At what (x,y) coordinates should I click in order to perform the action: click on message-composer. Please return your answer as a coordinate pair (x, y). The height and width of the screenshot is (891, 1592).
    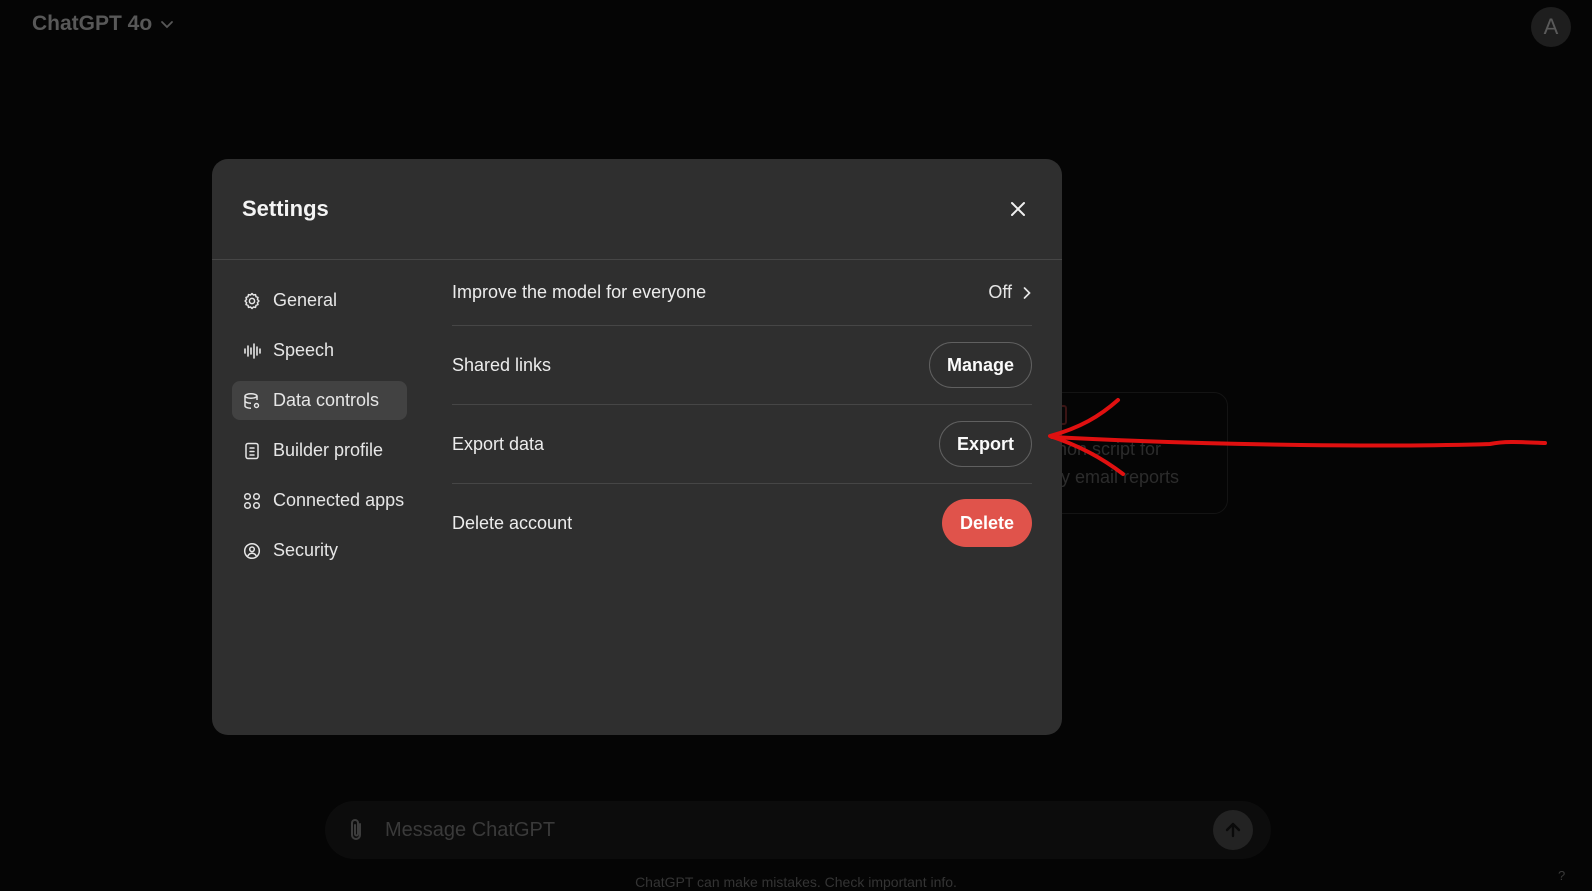
    Looking at the image, I should click on (798, 830).